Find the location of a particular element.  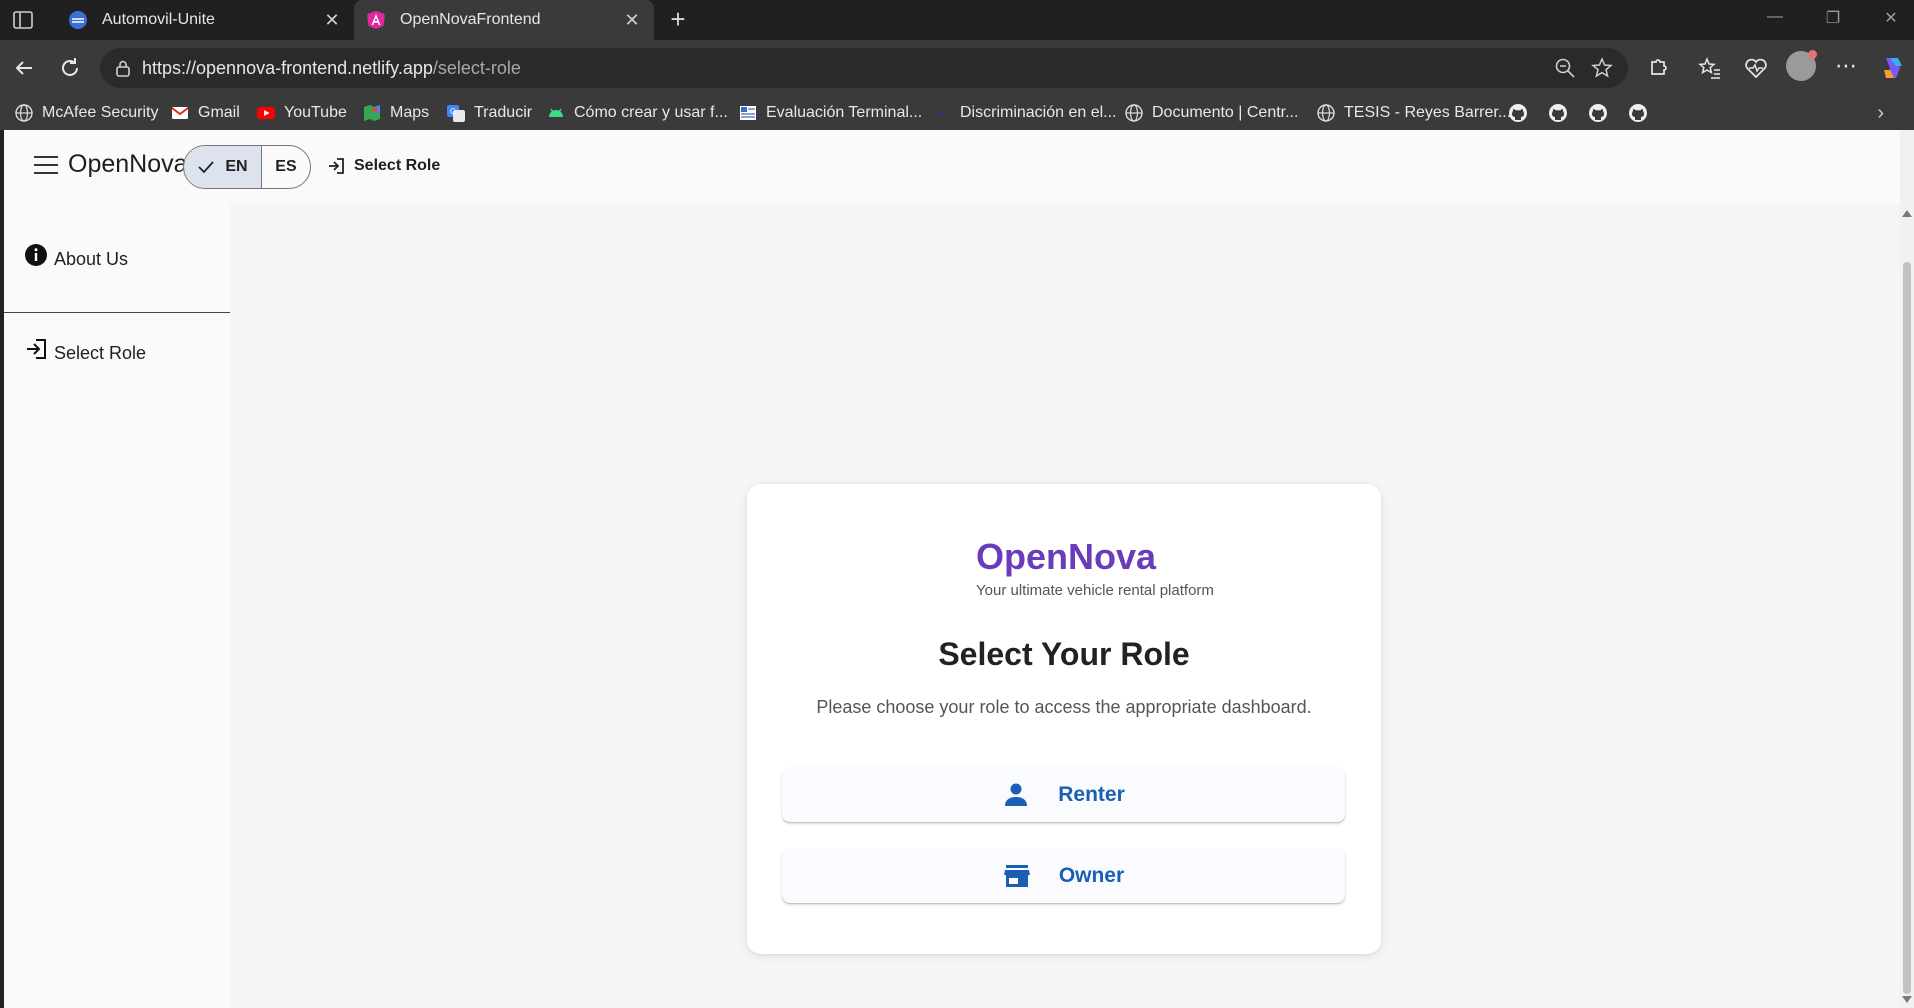

toolbar-select-role-link: Select Role is located at coordinates (383, 166).